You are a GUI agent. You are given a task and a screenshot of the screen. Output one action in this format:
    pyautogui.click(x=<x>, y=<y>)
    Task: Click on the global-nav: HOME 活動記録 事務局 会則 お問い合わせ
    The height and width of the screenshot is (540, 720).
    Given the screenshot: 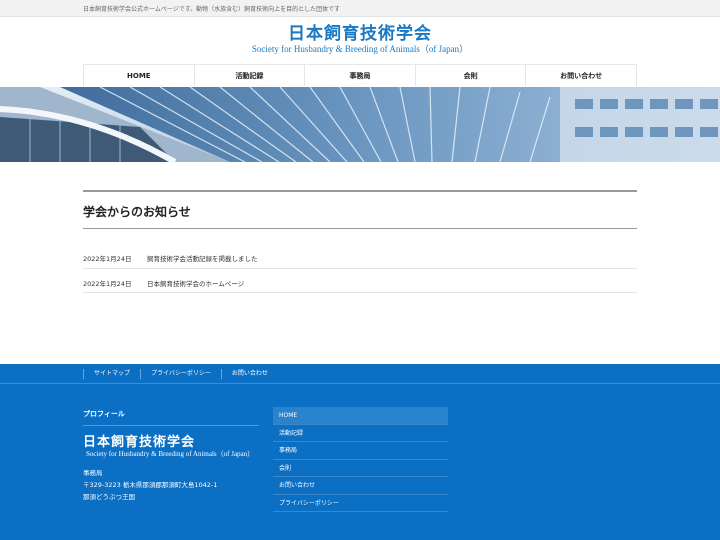 What is the action you would take?
    pyautogui.click(x=360, y=75)
    